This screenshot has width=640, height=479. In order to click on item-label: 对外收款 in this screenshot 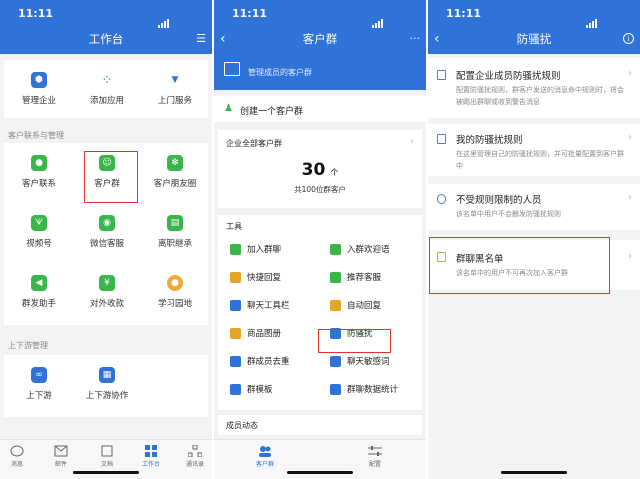, I will do `click(106, 304)`.